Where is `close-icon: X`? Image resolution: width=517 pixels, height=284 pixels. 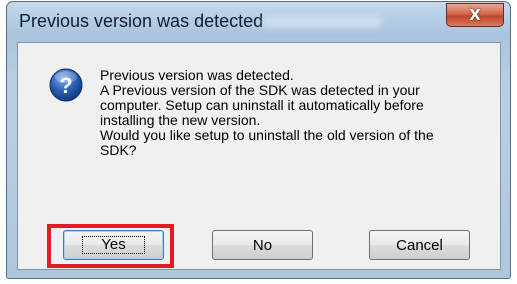
close-icon: X is located at coordinates (475, 14).